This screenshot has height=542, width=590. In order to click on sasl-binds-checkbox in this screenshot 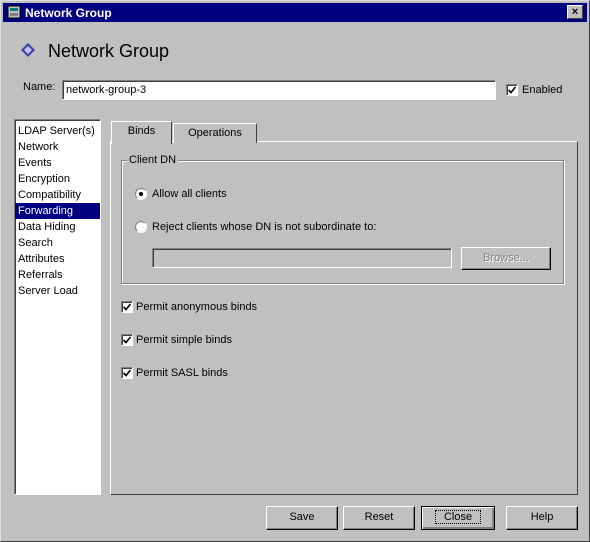, I will do `click(127, 373)`.